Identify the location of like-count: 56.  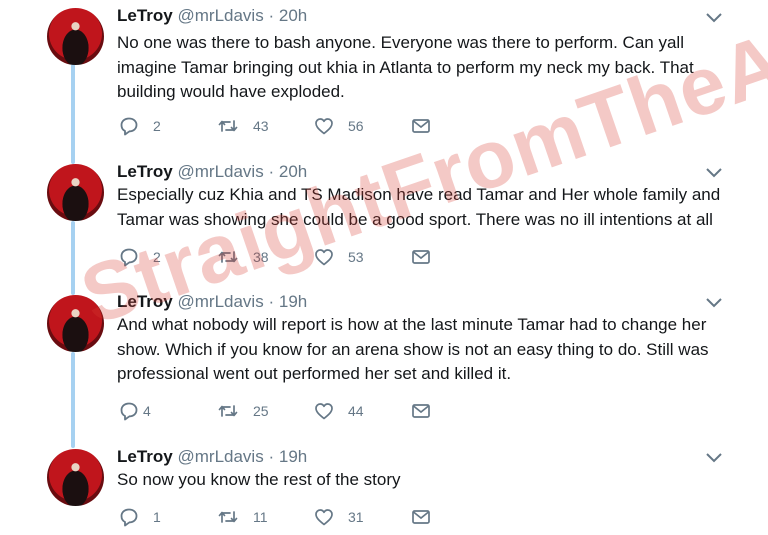
(356, 126).